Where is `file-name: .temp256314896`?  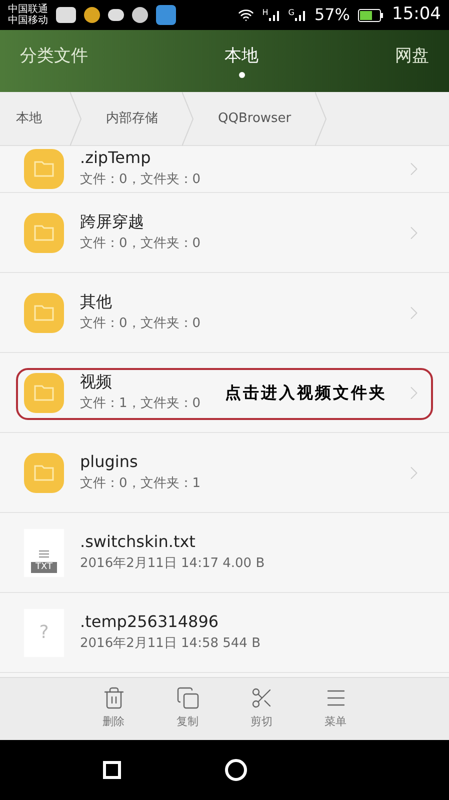
file-name: .temp256314896 is located at coordinates (150, 622).